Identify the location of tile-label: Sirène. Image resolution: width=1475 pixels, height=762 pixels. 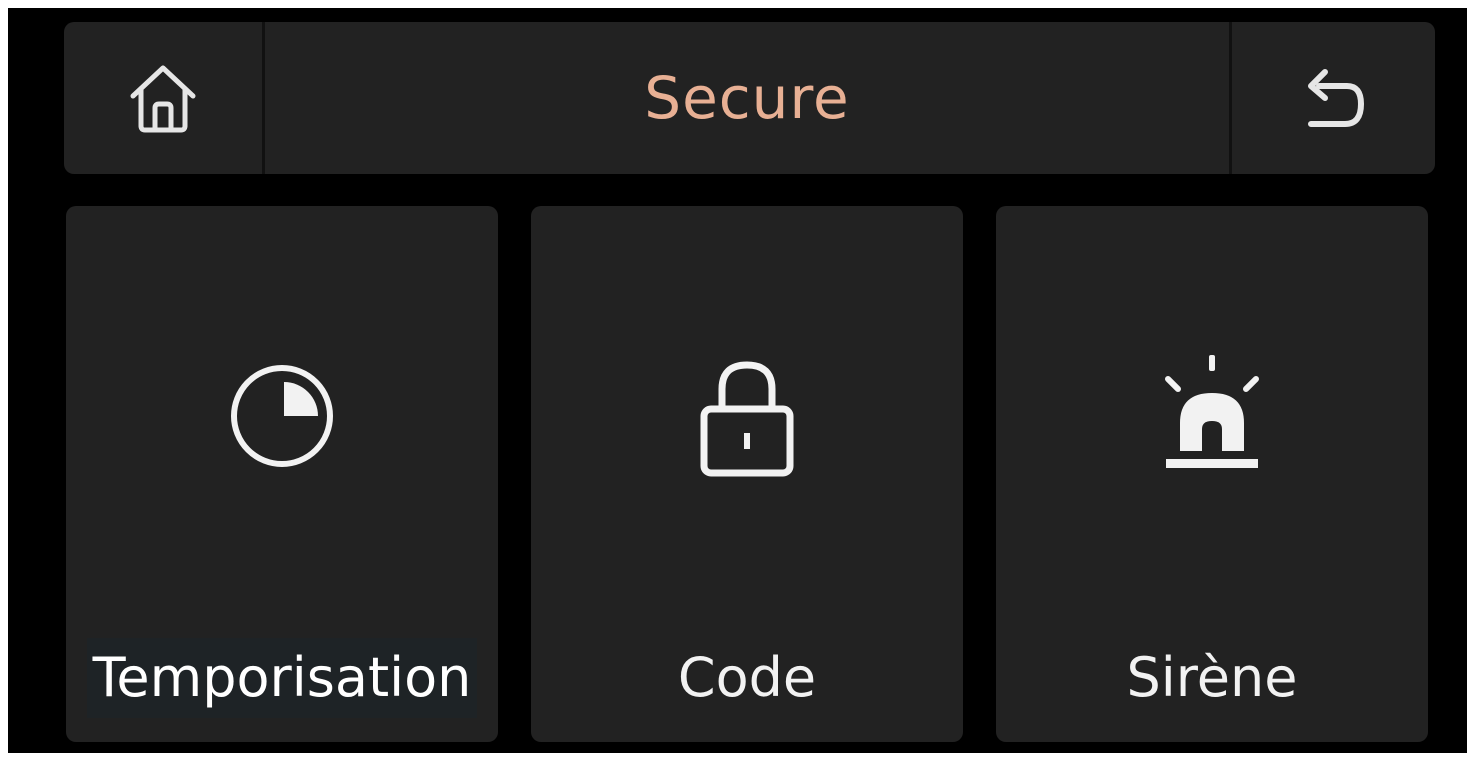
(1212, 677).